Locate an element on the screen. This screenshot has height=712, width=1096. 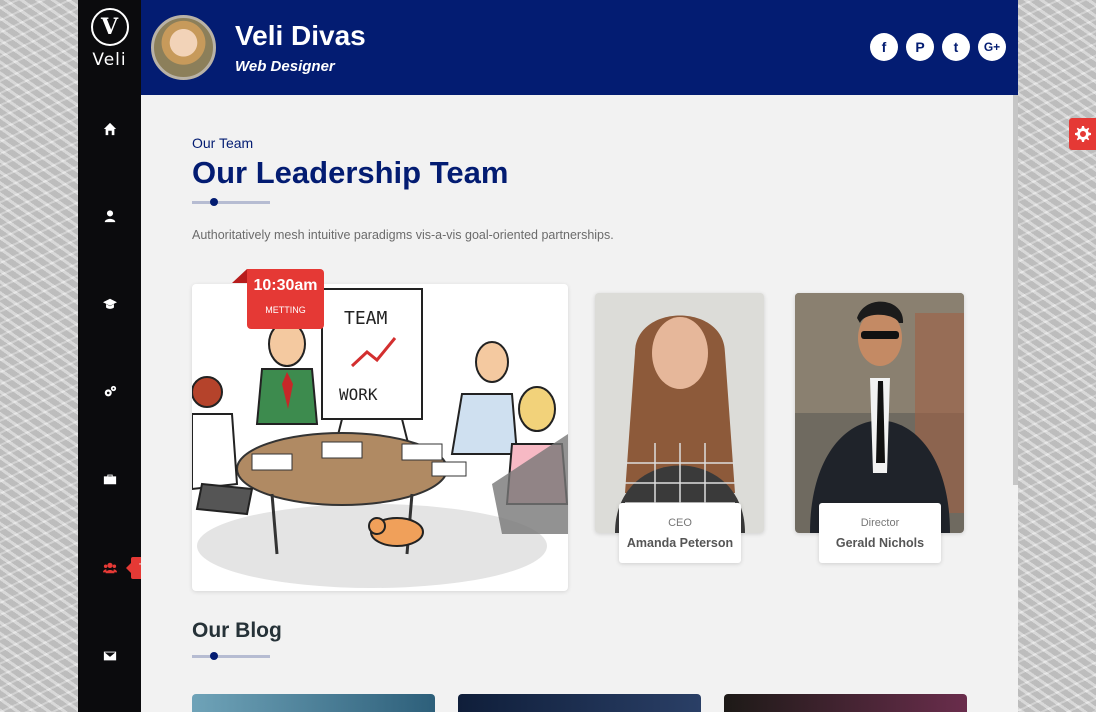
nav-home is located at coordinates (109, 129).